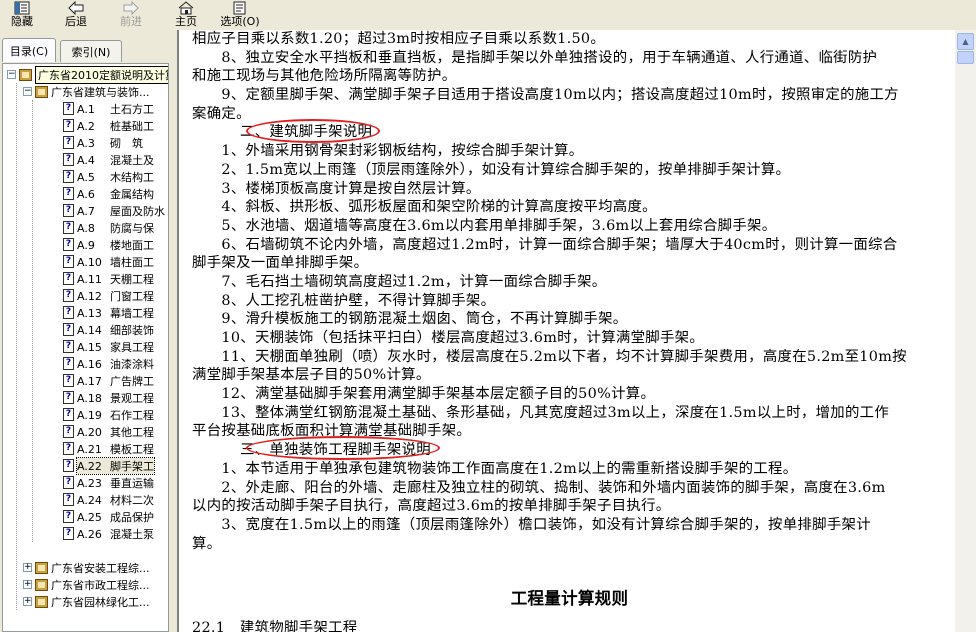 This screenshot has height=632, width=976. I want to click on tree-item-label: 景观工程, so click(132, 398).